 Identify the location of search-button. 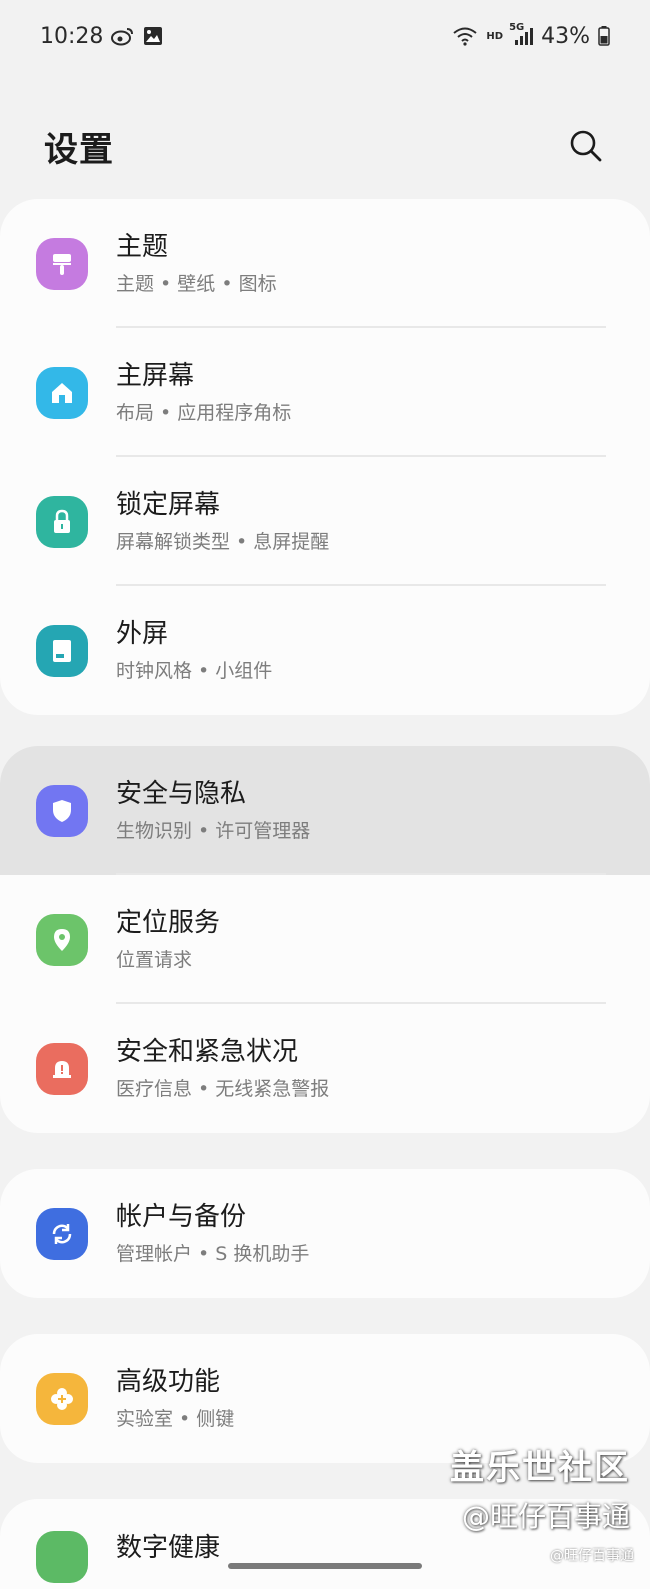
(586, 146).